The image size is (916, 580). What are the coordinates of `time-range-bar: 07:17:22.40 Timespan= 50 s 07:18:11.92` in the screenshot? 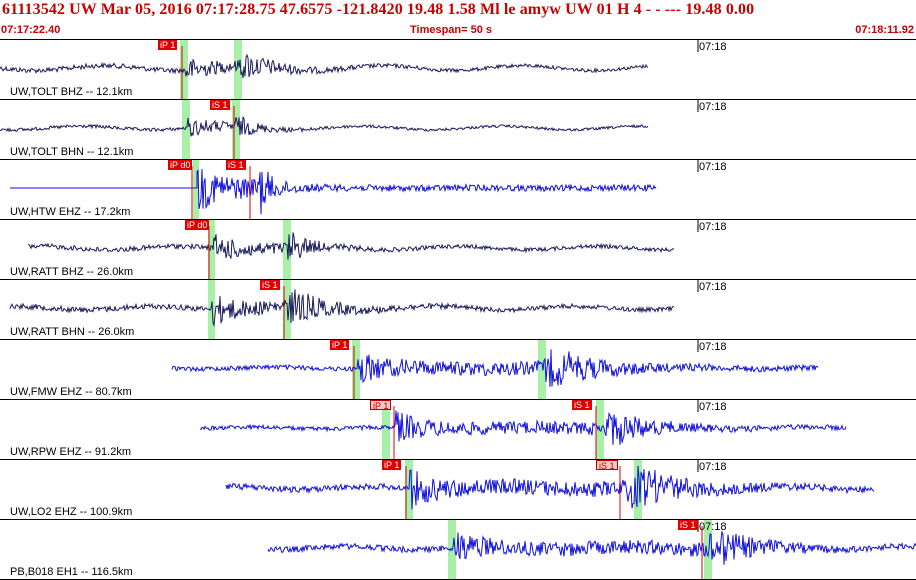 It's located at (458, 31).